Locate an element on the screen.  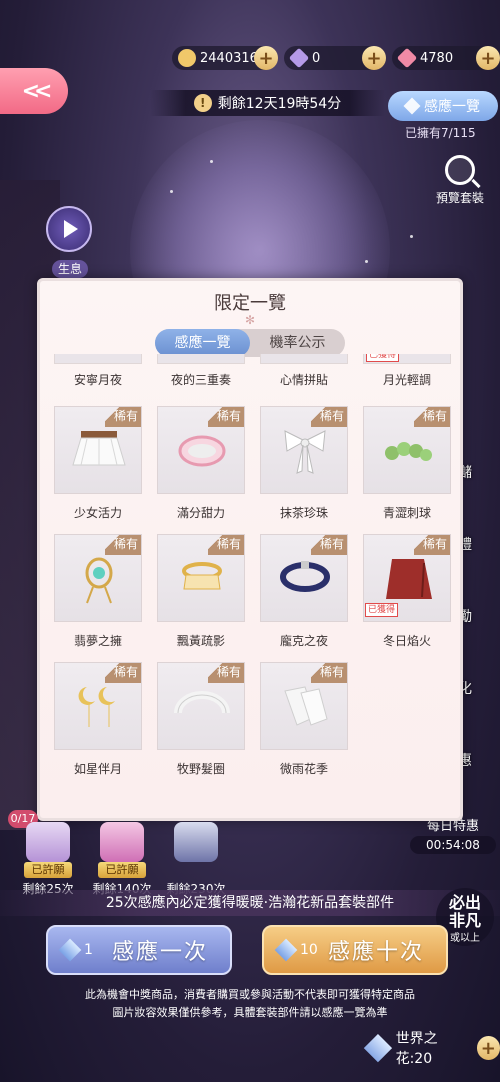
brooch-icon is located at coordinates (99, 580).